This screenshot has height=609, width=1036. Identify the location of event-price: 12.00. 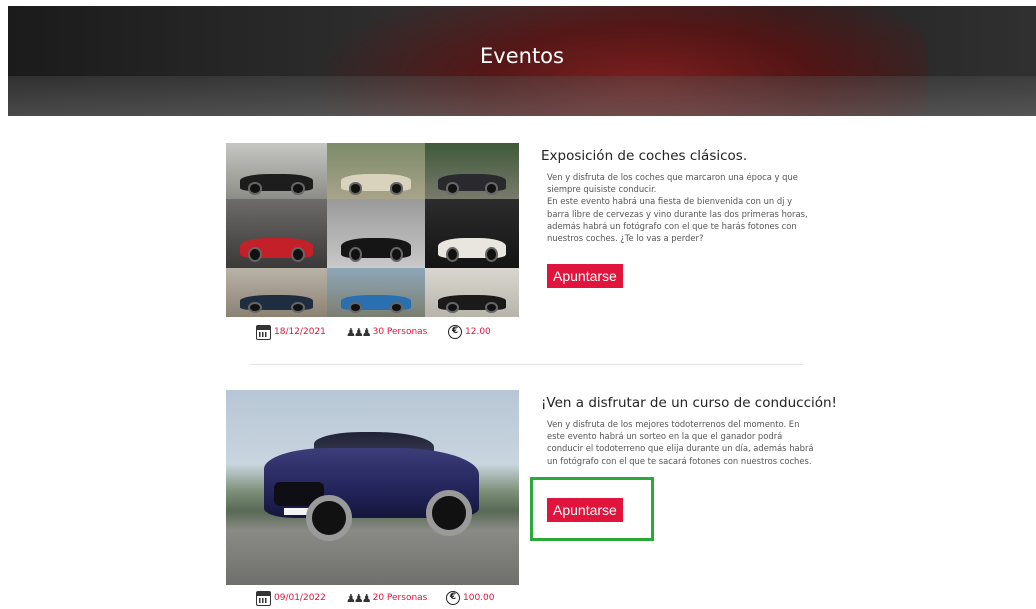
(478, 332).